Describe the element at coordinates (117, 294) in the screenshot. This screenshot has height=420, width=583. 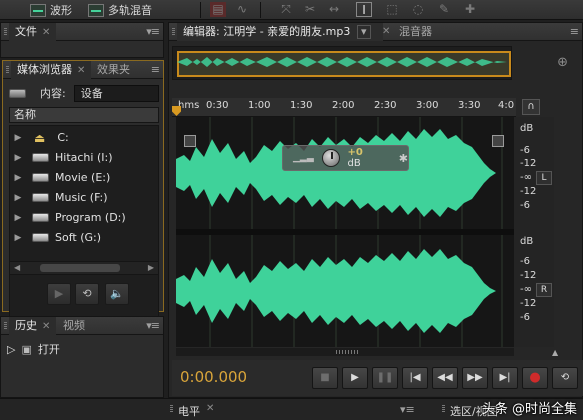
I see `auto-play-button: 🔈` at that location.